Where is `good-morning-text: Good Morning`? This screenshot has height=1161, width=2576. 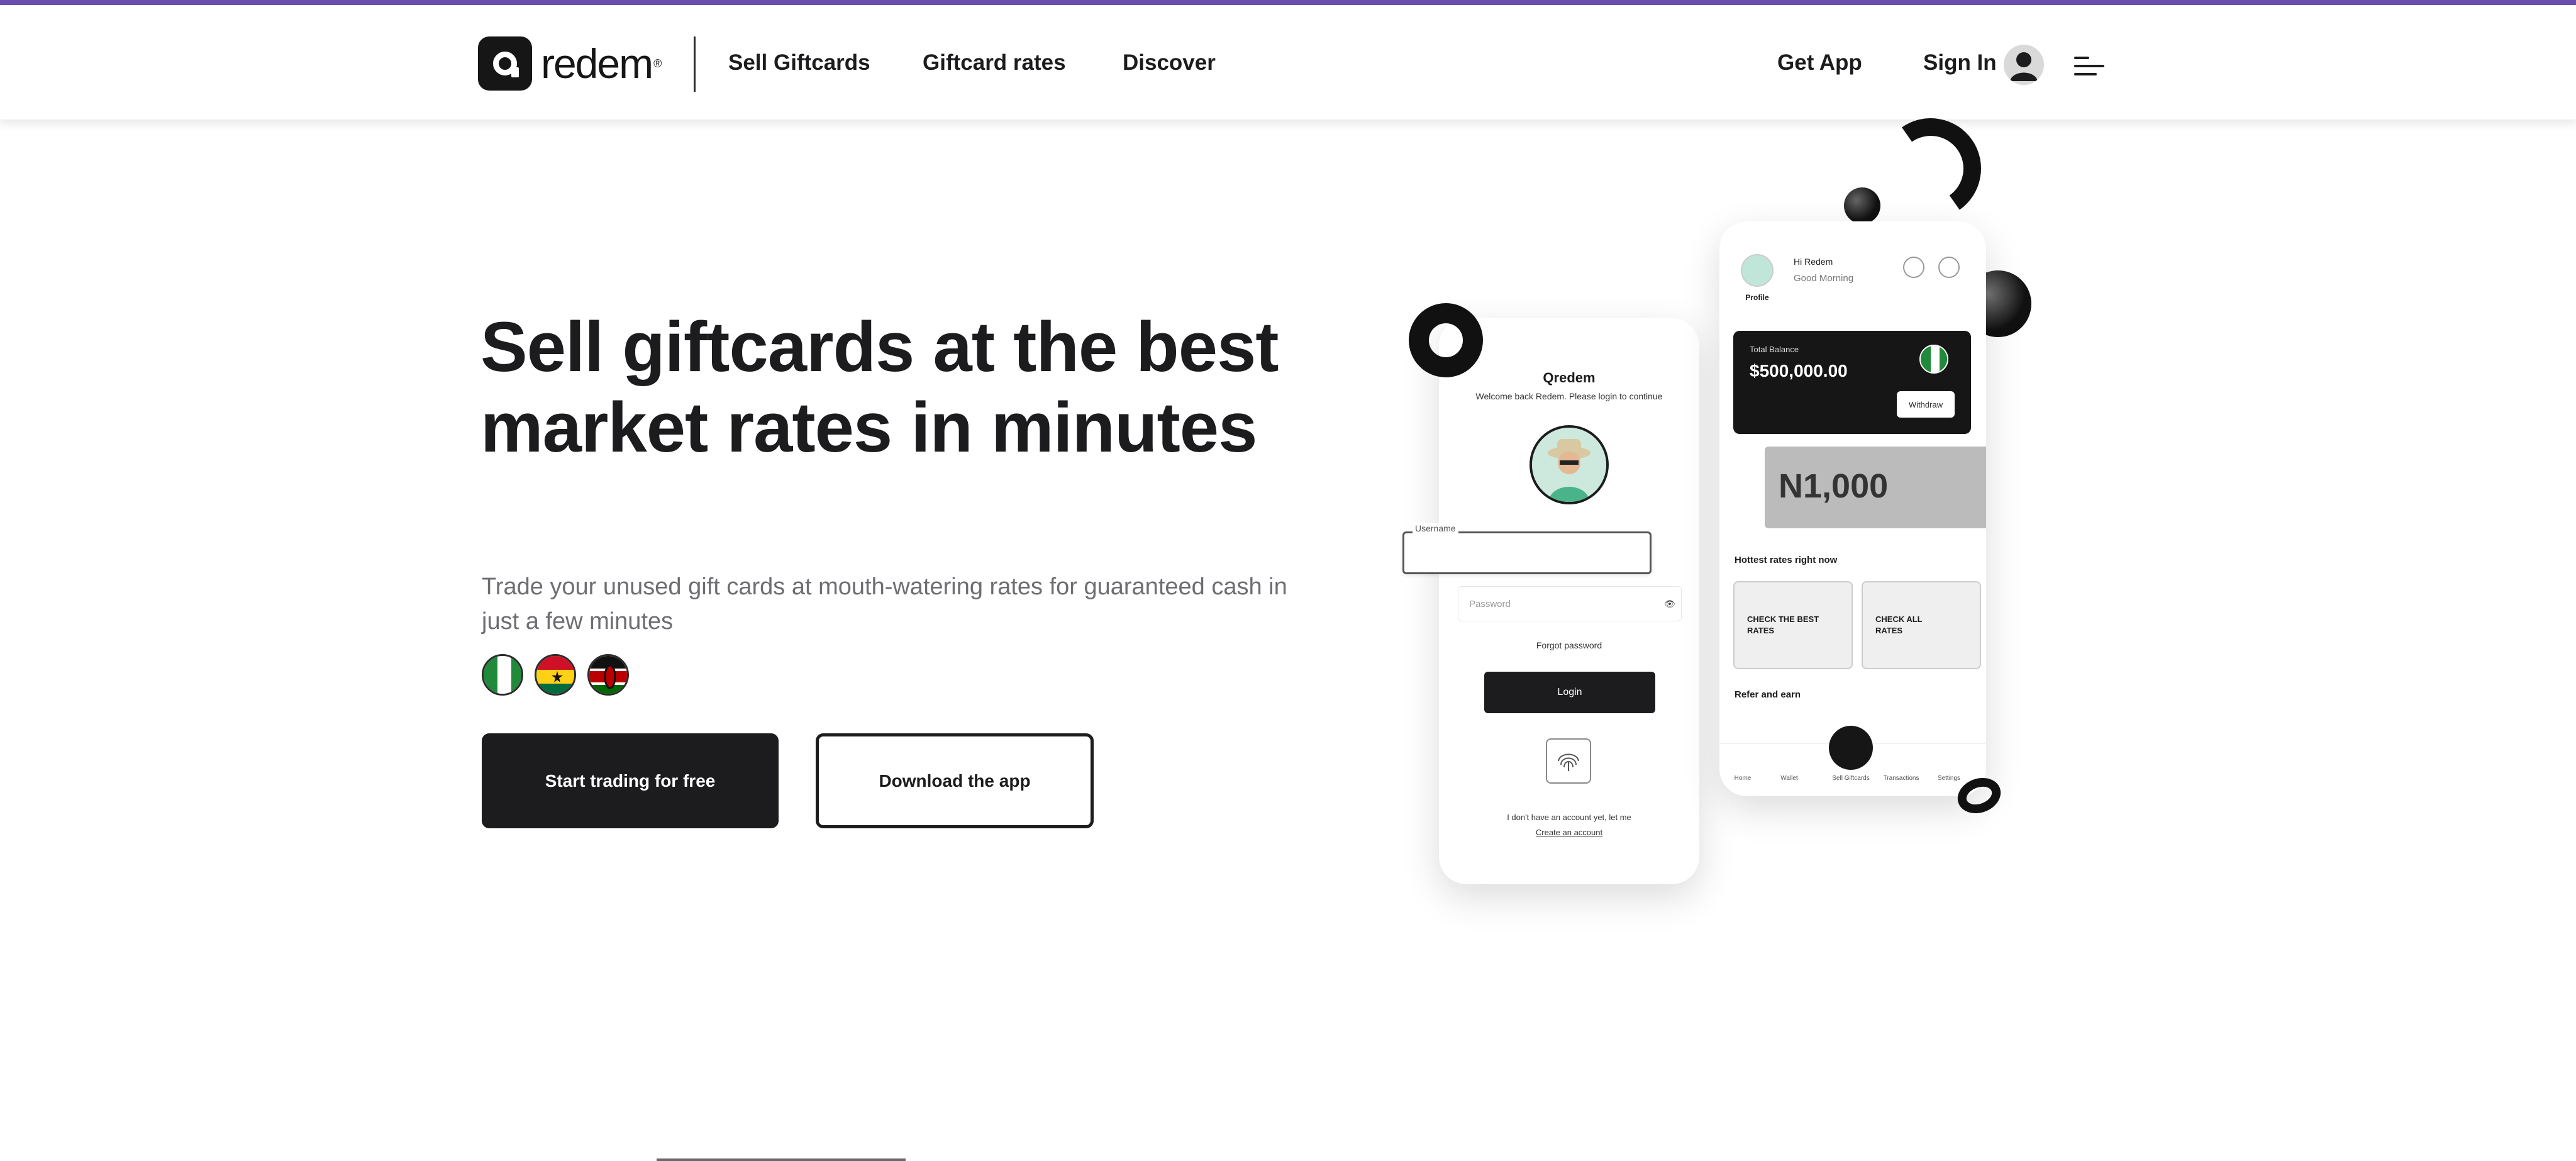 good-morning-text: Good Morning is located at coordinates (1824, 278).